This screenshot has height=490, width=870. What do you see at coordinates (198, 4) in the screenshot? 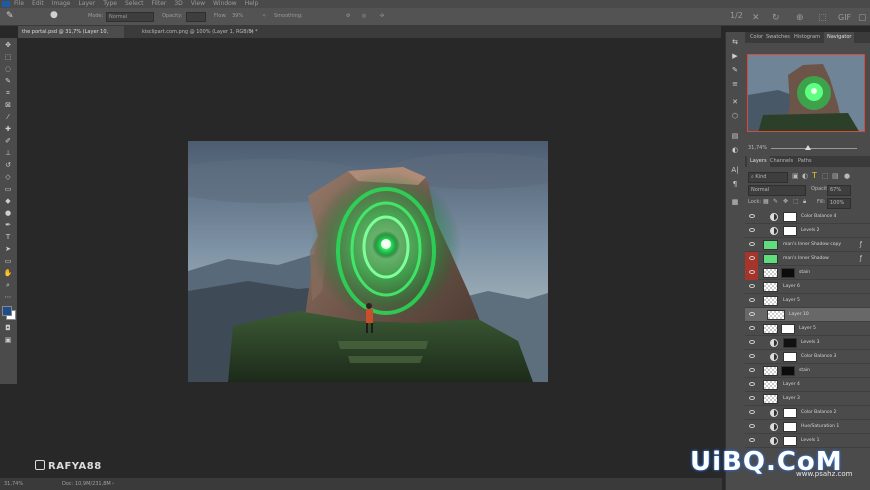
I see `menu-view: View` at bounding box center [198, 4].